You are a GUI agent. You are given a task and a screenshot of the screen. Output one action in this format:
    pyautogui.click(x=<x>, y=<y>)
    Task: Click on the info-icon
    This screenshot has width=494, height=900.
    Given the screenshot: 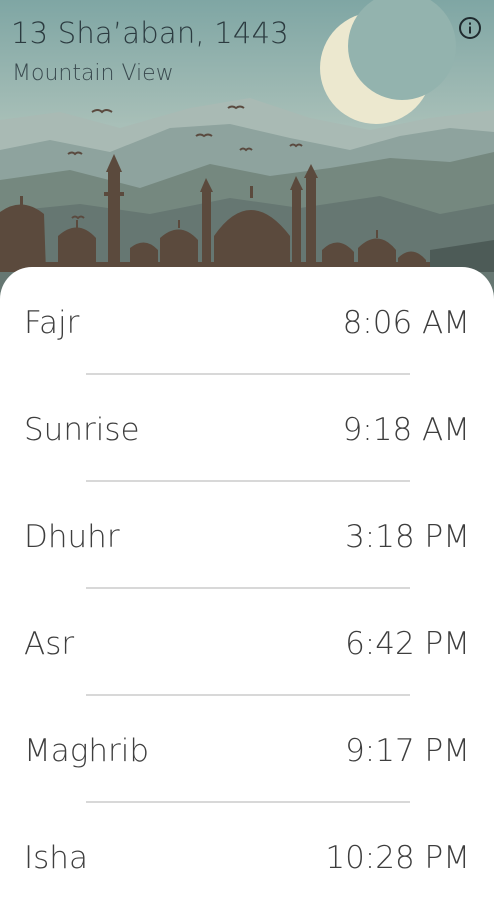 What is the action you would take?
    pyautogui.click(x=470, y=28)
    